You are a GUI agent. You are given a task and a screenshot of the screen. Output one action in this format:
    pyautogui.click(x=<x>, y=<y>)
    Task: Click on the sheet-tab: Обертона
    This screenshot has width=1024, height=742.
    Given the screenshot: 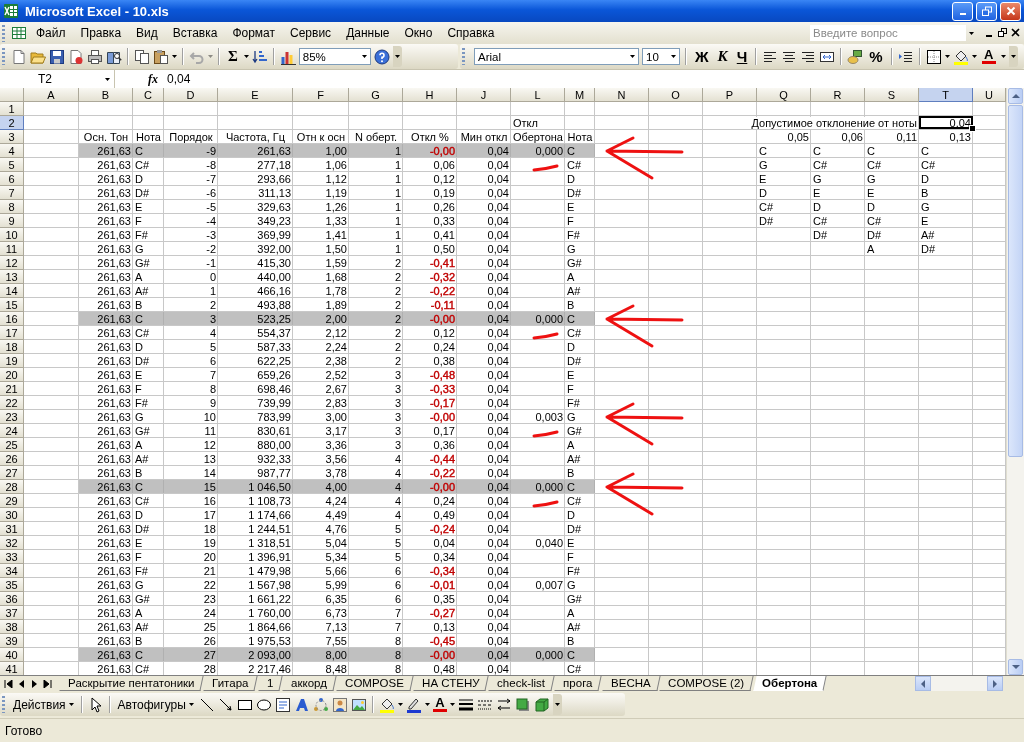 What is the action you would take?
    pyautogui.click(x=790, y=683)
    